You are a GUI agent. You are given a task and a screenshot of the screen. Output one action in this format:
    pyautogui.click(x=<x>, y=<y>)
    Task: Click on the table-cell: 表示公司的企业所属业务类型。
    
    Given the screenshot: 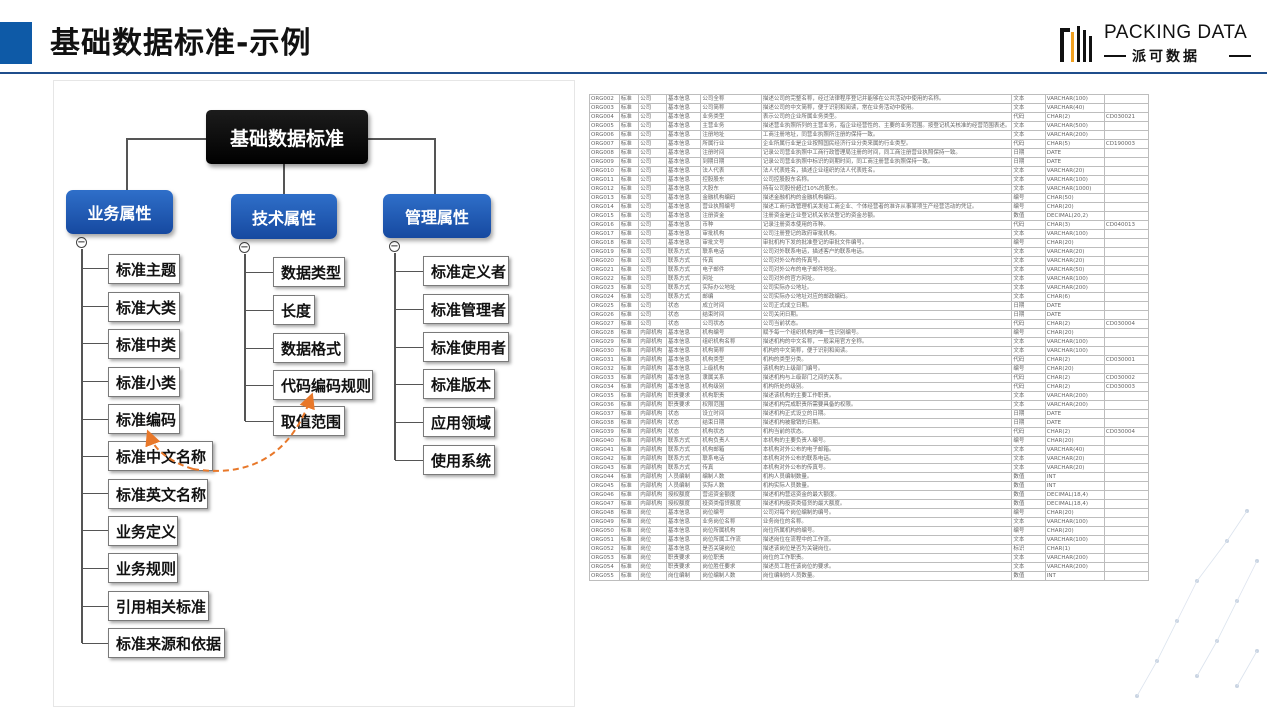 What is the action you would take?
    pyautogui.click(x=886, y=117)
    